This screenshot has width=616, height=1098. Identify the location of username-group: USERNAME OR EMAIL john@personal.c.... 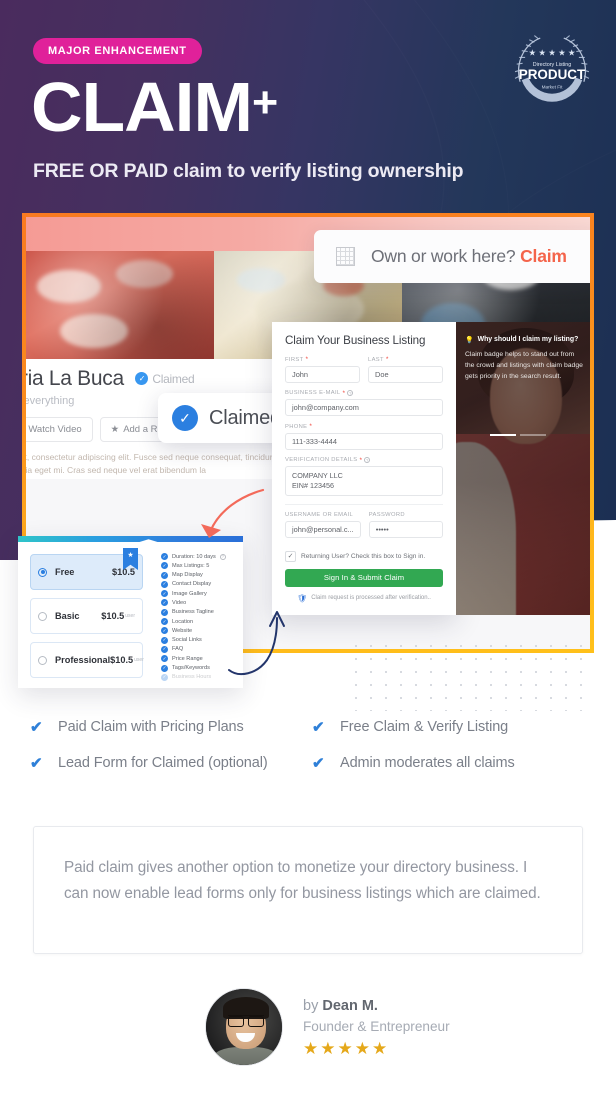
(323, 525).